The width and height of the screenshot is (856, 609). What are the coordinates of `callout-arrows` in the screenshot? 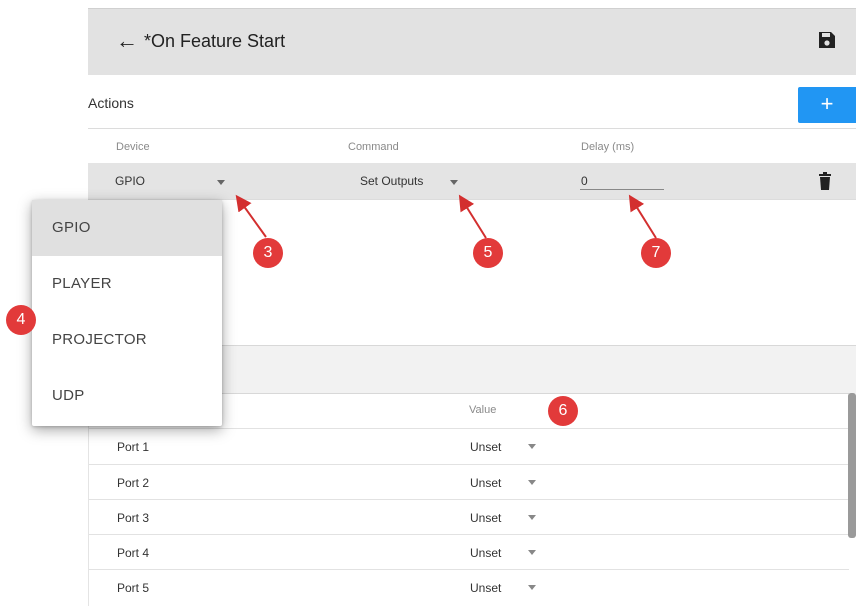 It's located at (446, 216).